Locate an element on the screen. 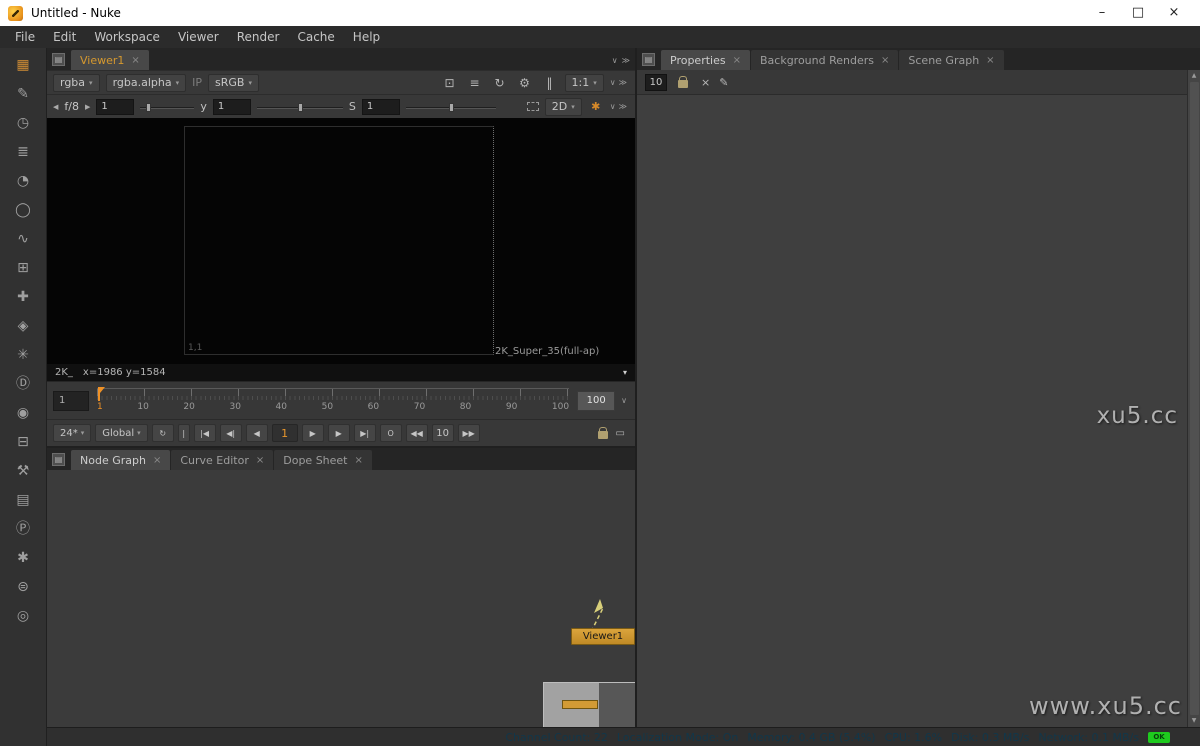 Image resolution: width=1200 pixels, height=746 pixels. colorspace-select: sRGB ▾ is located at coordinates (233, 82).